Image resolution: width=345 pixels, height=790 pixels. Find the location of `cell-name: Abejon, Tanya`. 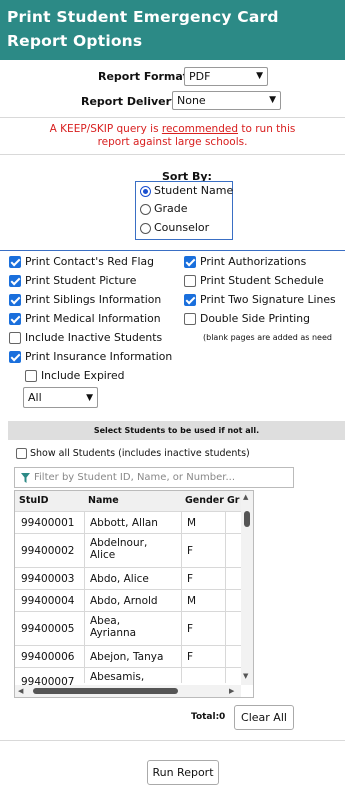

cell-name: Abejon, Tanya is located at coordinates (127, 657).